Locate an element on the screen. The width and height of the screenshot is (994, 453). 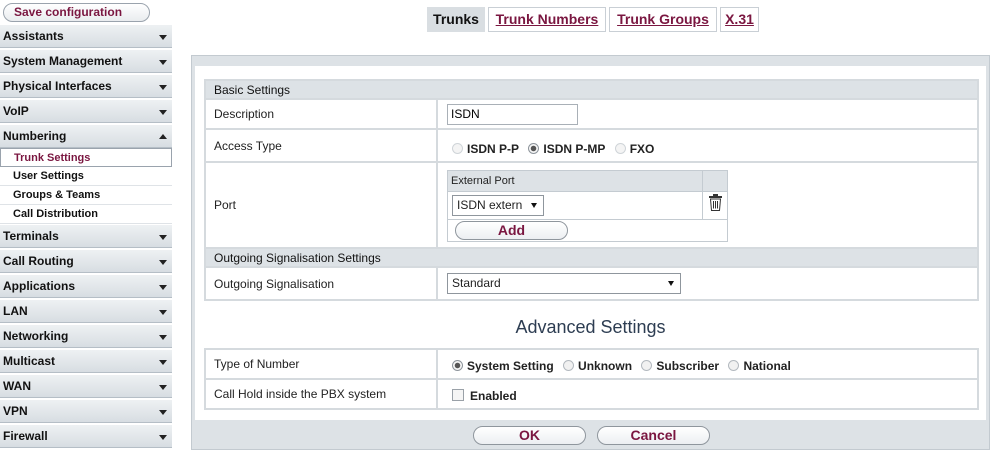
menu-applications: Applications is located at coordinates (86, 286).